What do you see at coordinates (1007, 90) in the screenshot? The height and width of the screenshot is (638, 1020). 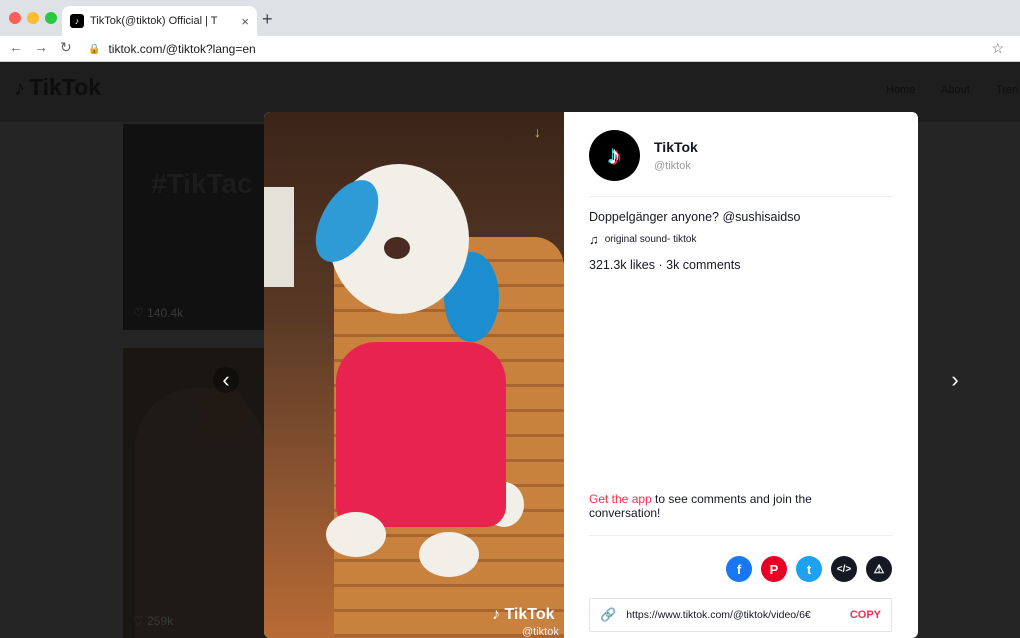 I see `nav-trending: Tren` at bounding box center [1007, 90].